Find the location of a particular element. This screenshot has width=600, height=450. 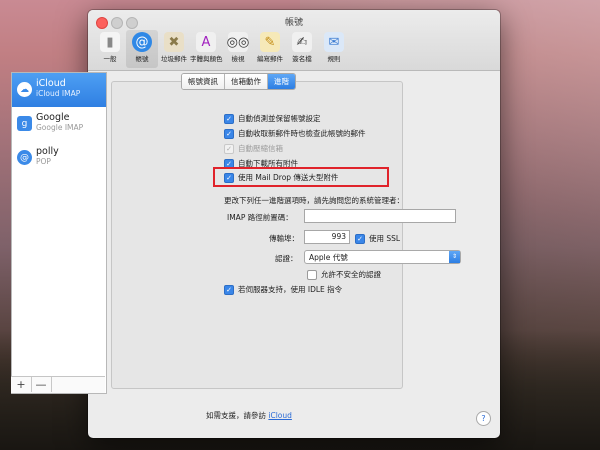

tab-account-info: 帳號資訊 is located at coordinates (203, 81).